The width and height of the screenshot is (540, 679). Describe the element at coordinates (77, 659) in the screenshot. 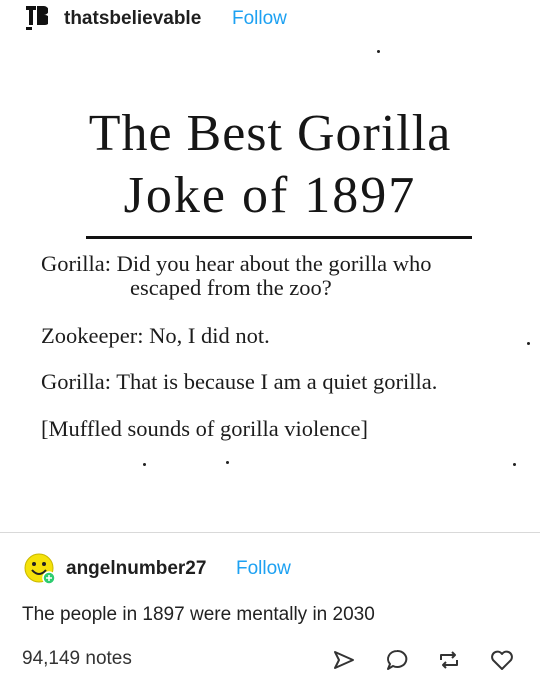

I see `notes-count: 94,149 notes` at that location.